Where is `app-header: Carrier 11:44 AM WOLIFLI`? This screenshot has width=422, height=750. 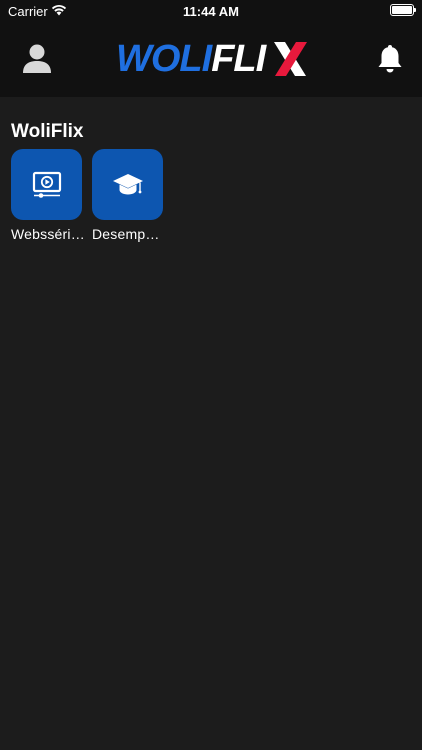 app-header: Carrier 11:44 AM WOLIFLI is located at coordinates (211, 48).